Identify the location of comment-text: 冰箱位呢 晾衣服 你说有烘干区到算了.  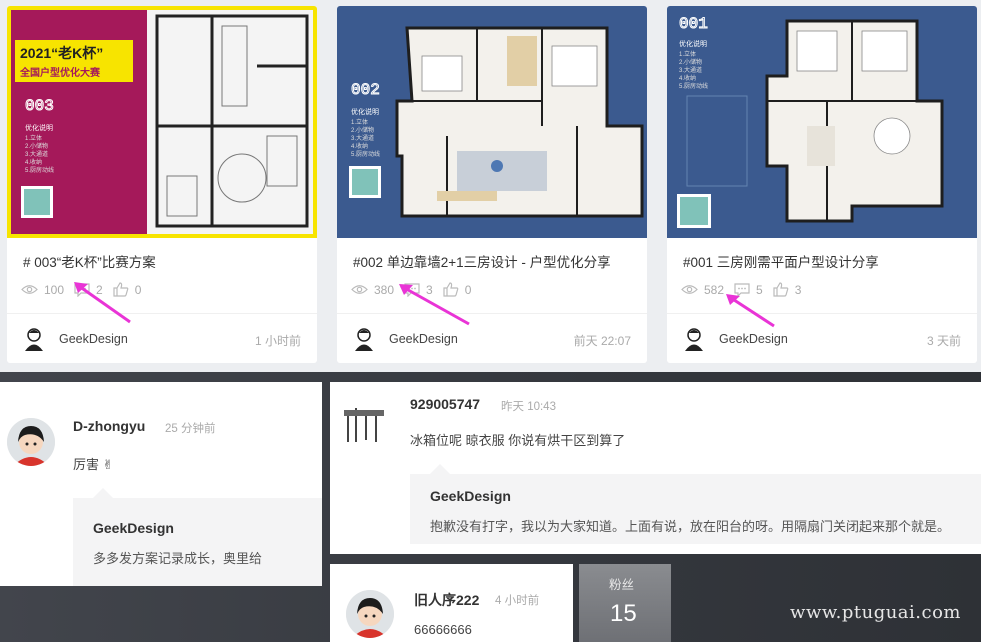
(518, 440).